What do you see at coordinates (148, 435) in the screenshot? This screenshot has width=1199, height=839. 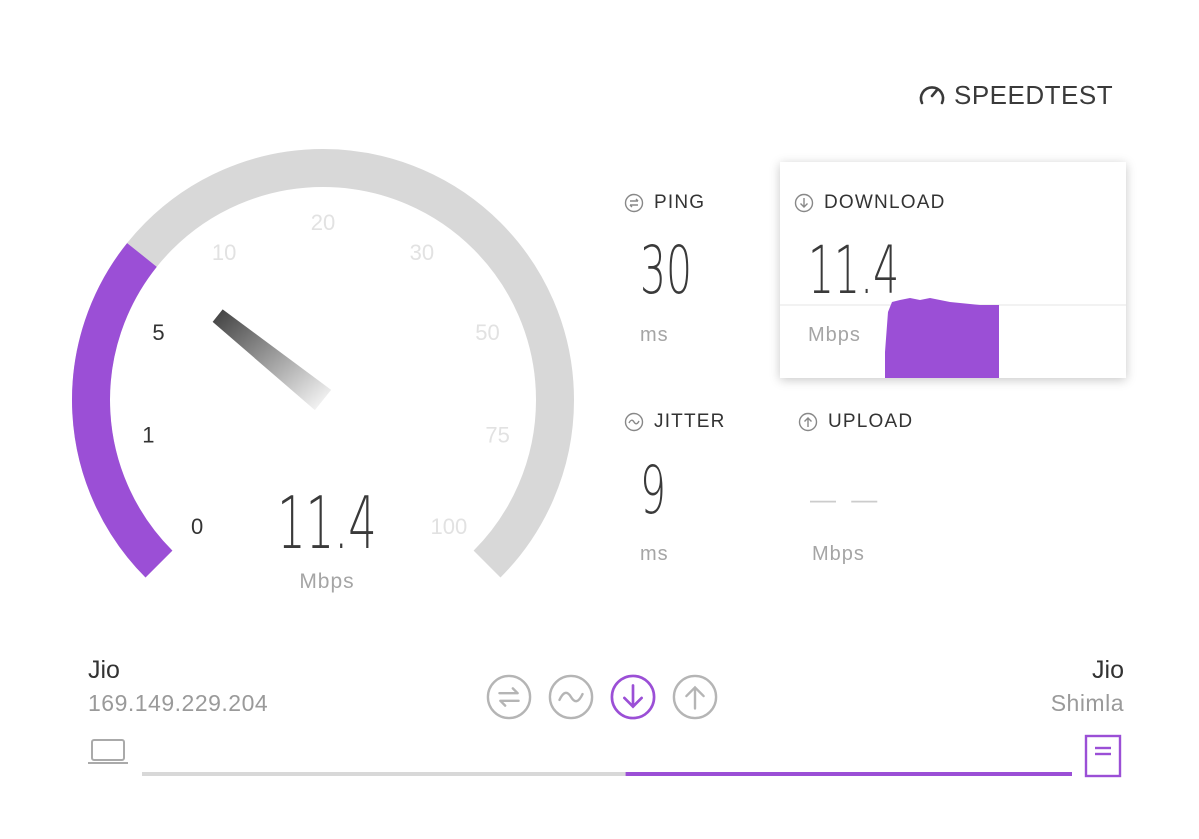 I see `gauge-tick-label: 1` at bounding box center [148, 435].